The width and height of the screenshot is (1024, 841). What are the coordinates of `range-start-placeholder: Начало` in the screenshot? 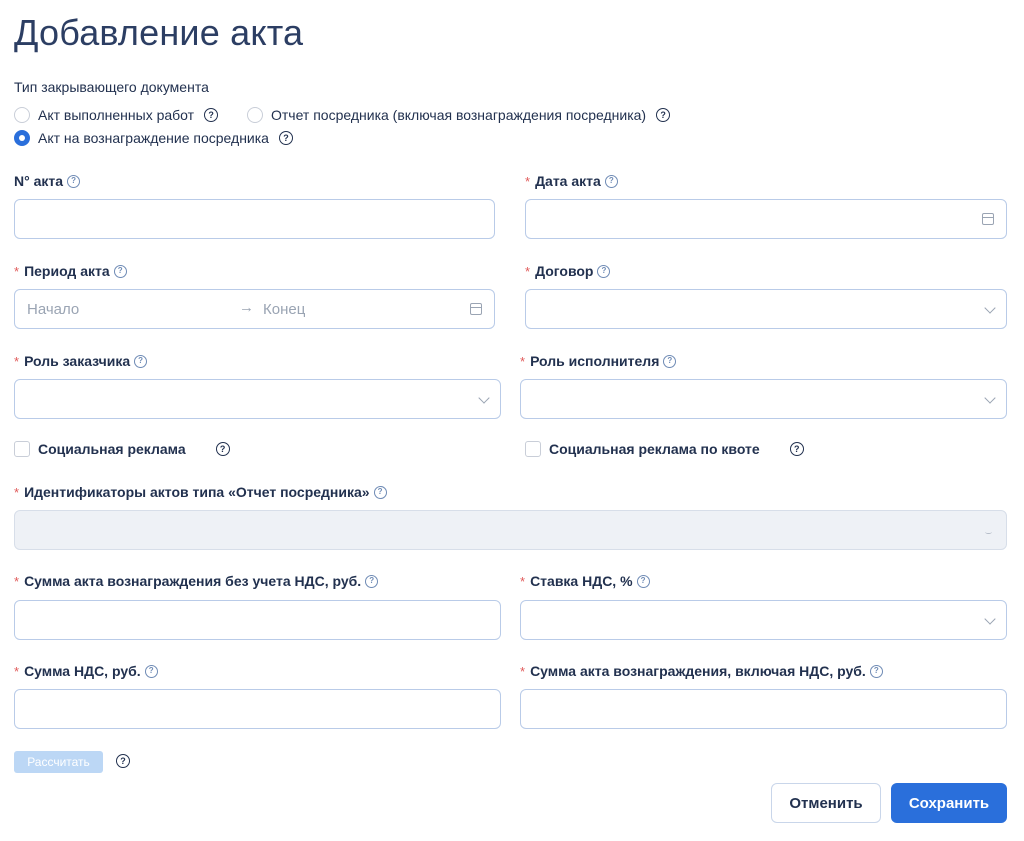 It's located at (53, 309).